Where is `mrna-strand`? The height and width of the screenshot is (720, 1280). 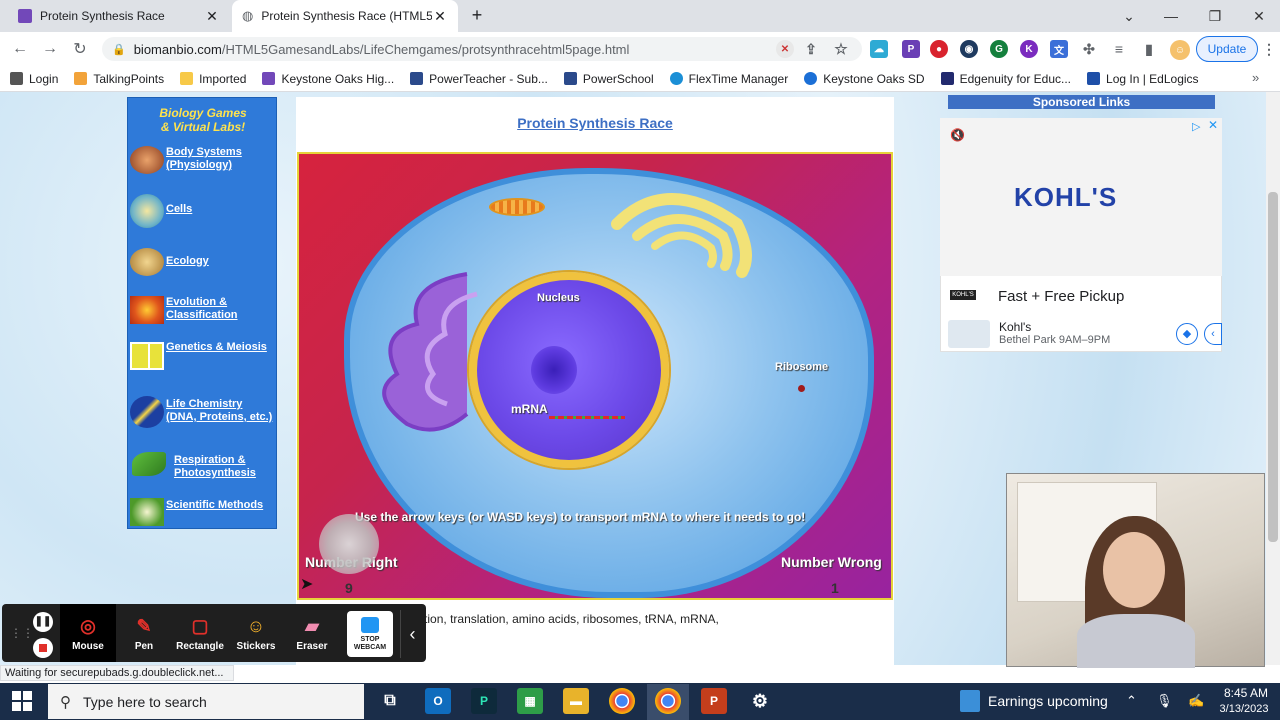
mrna-strand is located at coordinates (587, 417).